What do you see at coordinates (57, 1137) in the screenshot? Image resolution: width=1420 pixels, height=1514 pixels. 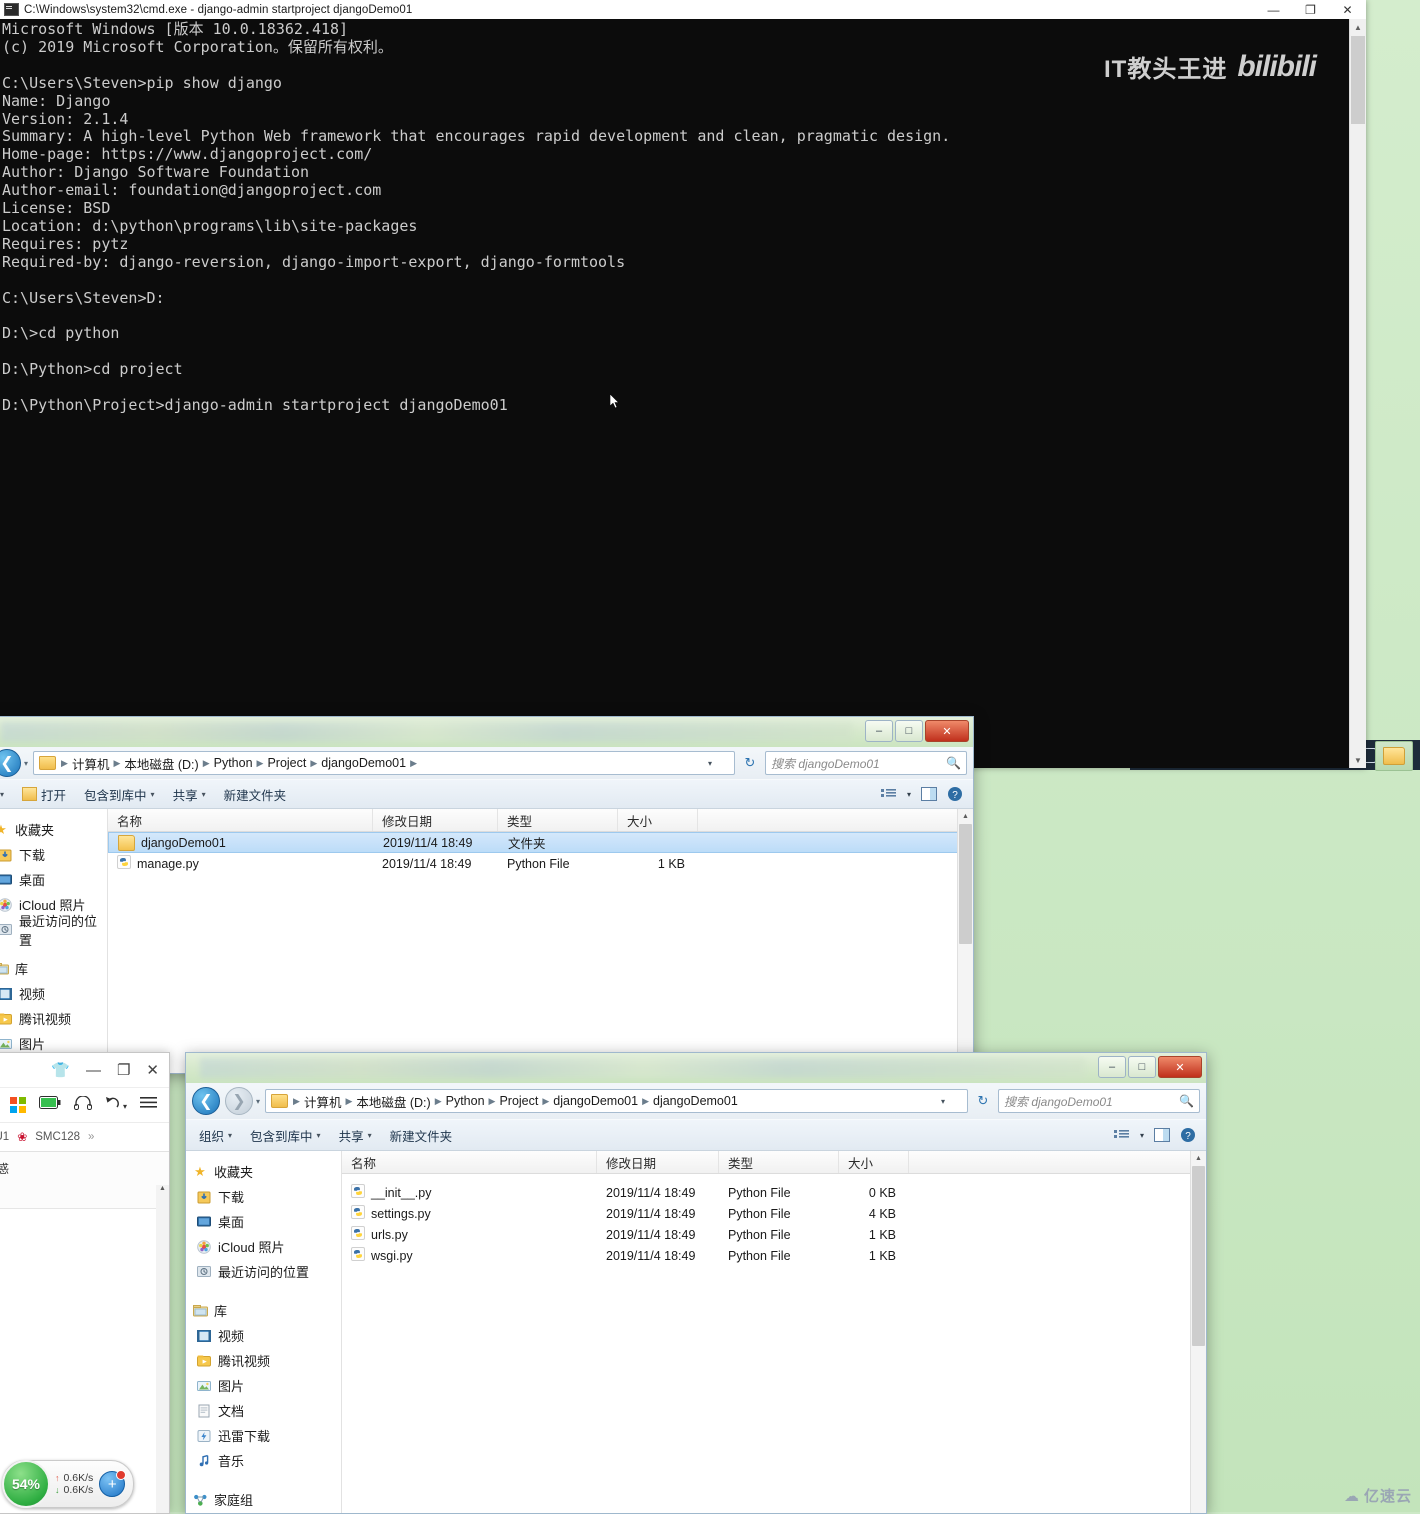 I see `tab-smc128: SMC128` at bounding box center [57, 1137].